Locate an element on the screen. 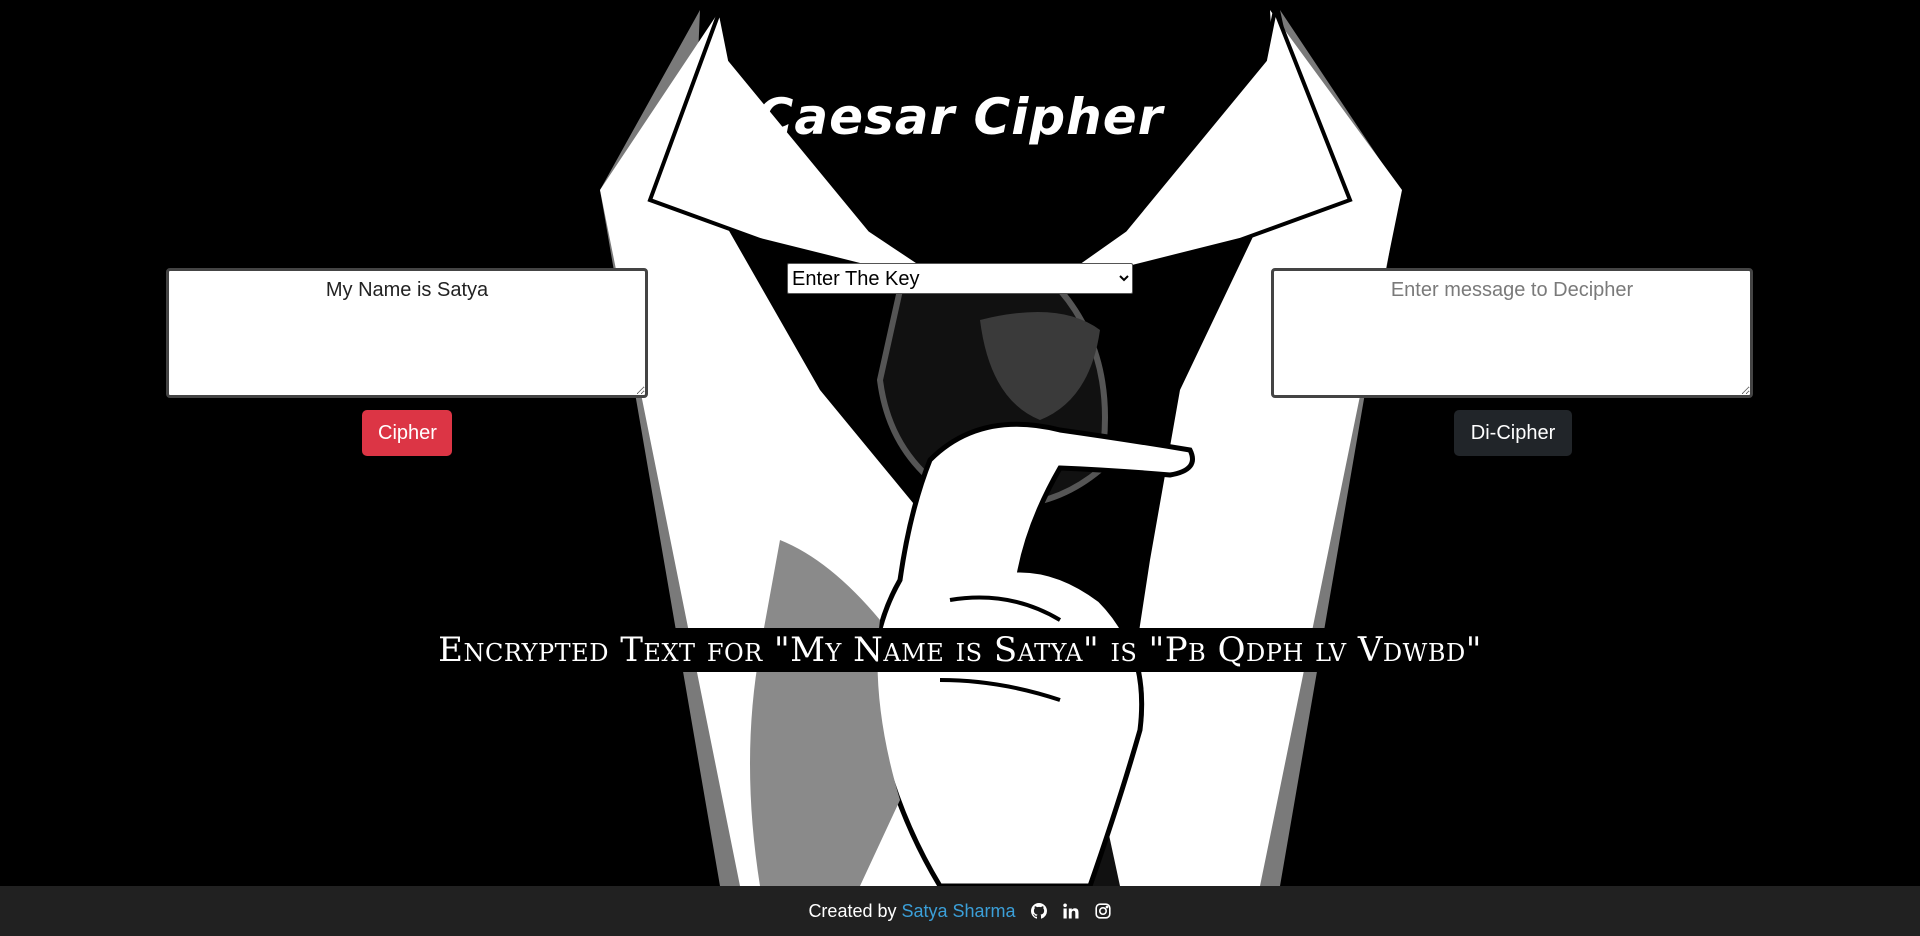 The width and height of the screenshot is (1920, 936). linkedin-icon is located at coordinates (1071, 911).